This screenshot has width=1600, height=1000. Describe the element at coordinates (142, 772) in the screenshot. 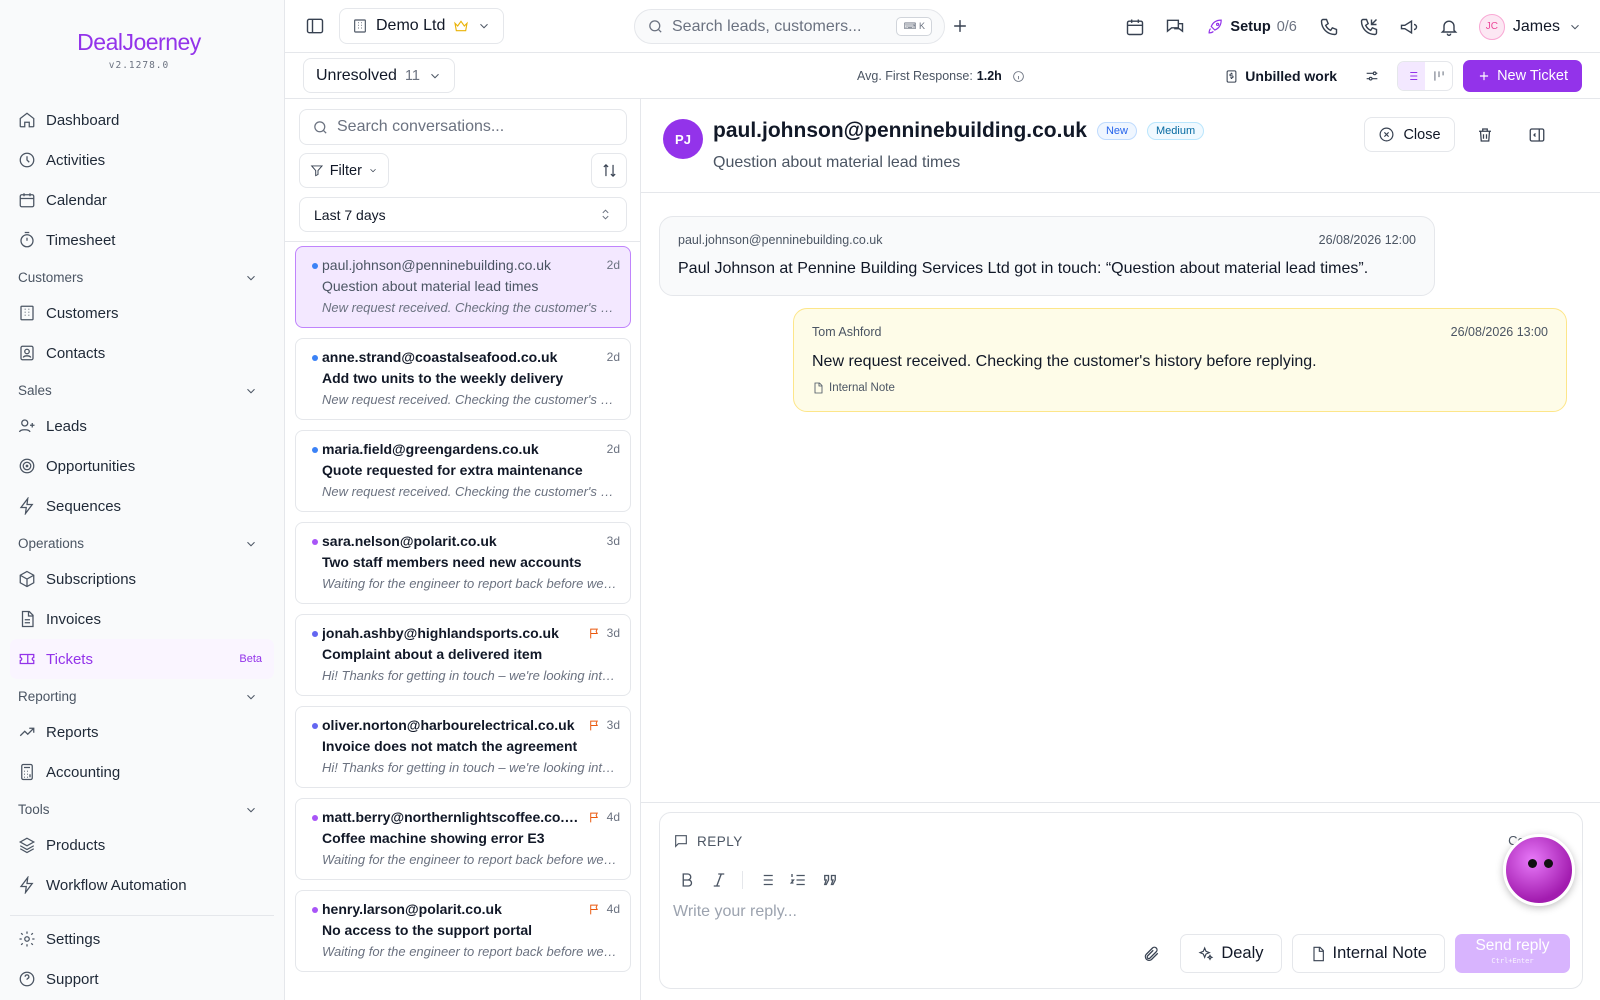

I see `sidebar-item-accounting: Accounting` at that location.